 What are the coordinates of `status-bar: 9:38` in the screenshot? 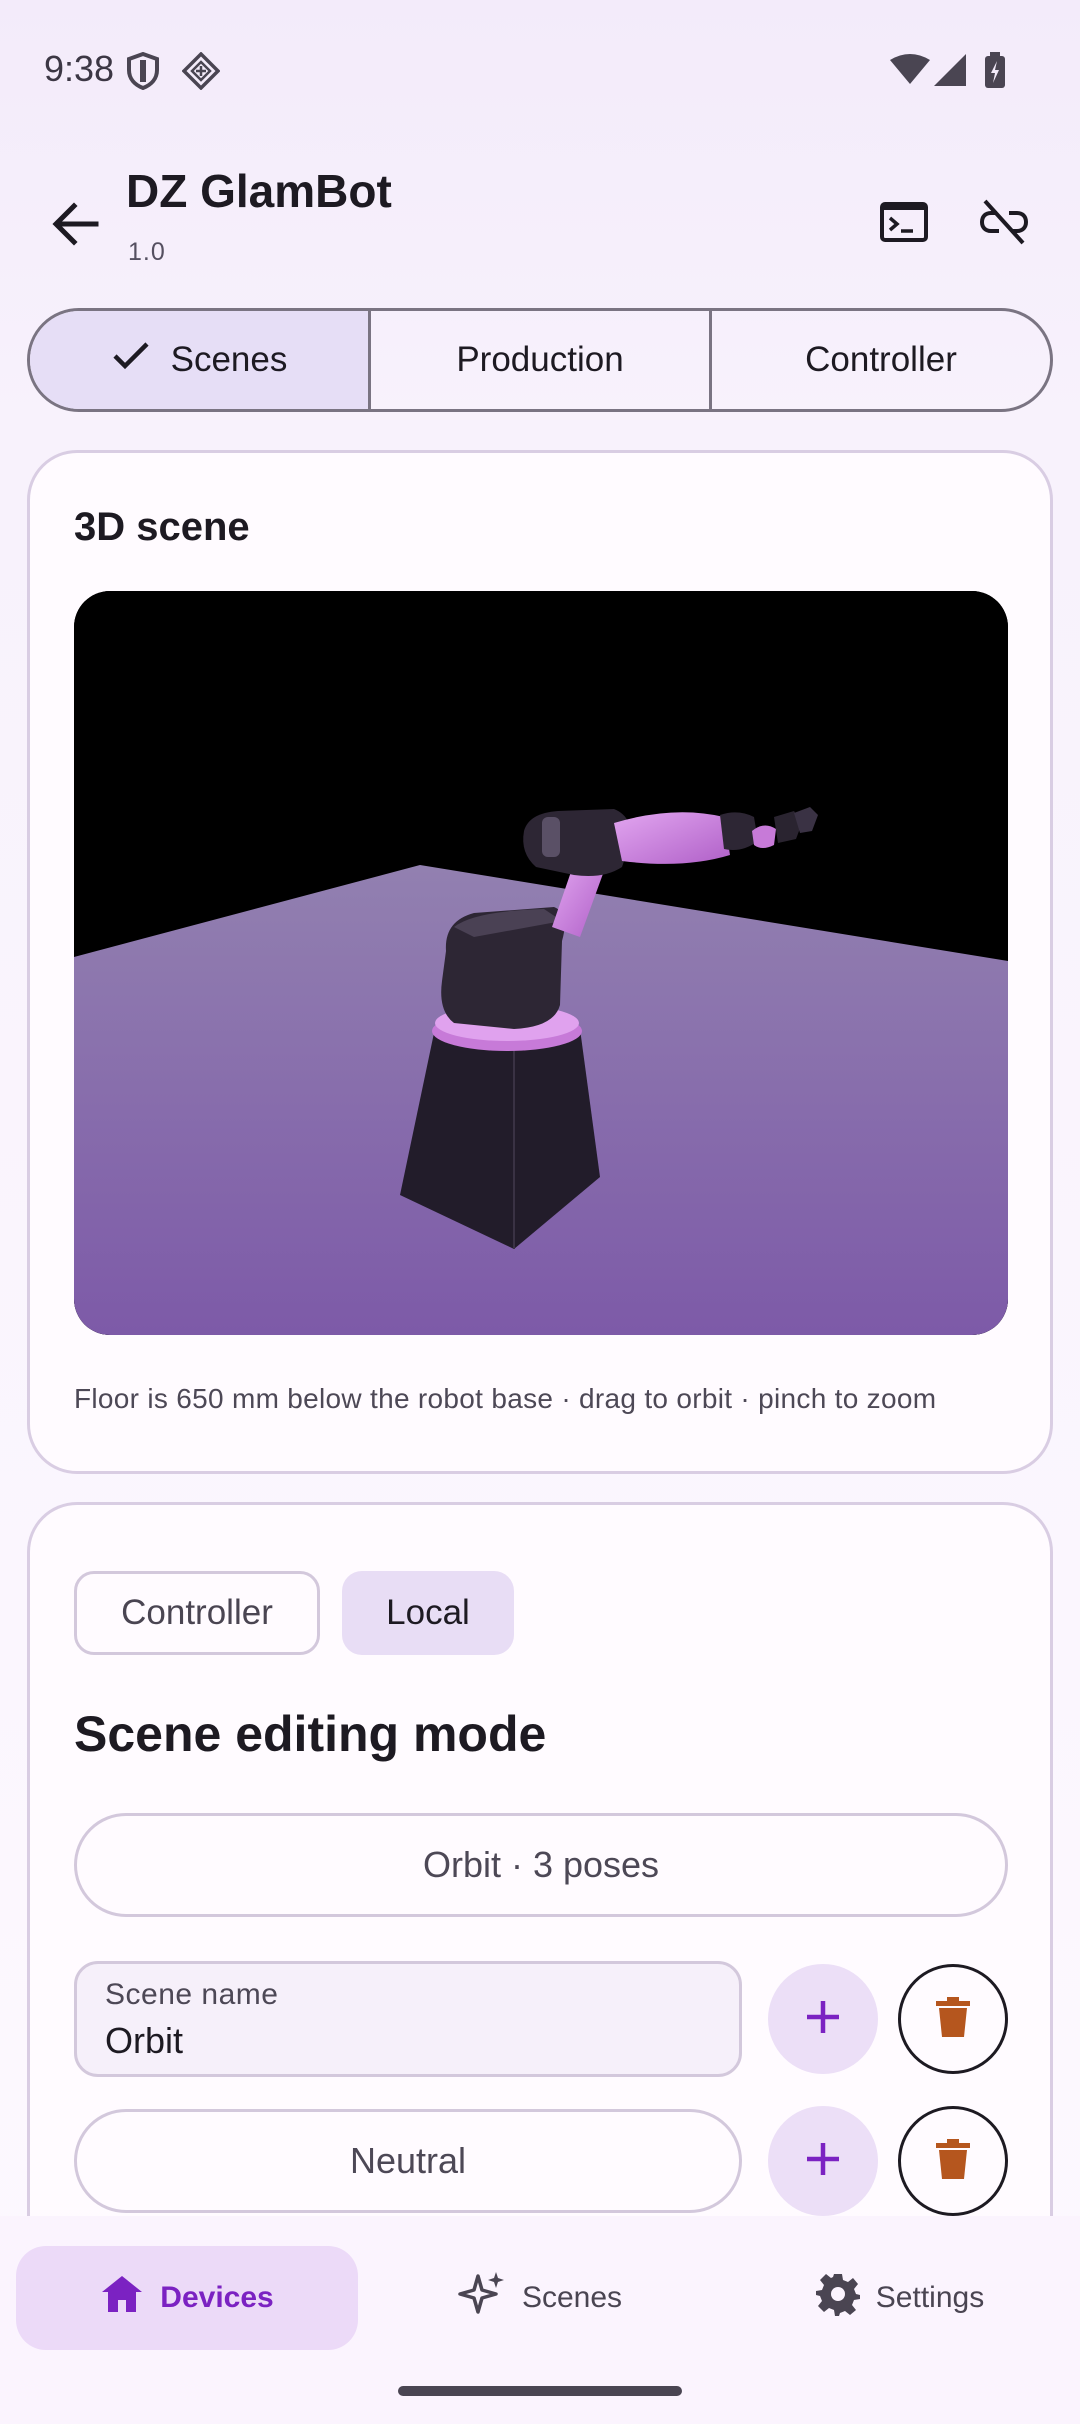 It's located at (540, 70).